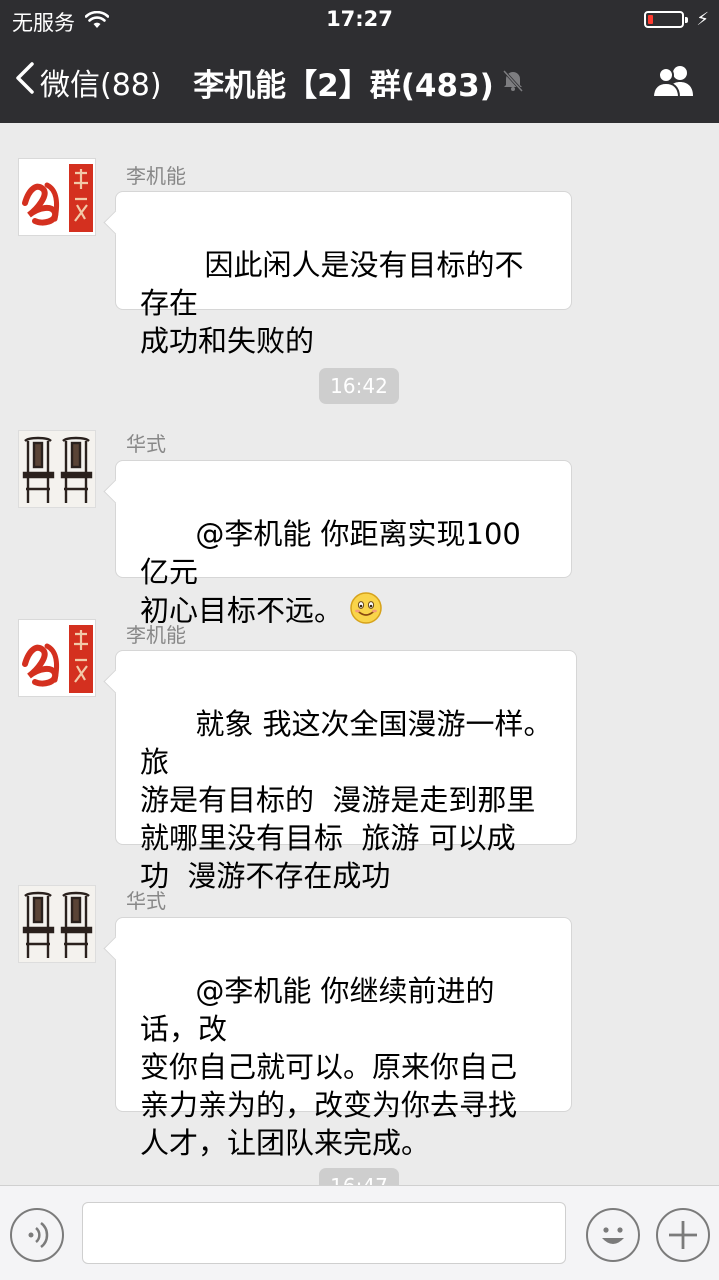  I want to click on chat-title-container: 李机能【2】群(483), so click(359, 82).